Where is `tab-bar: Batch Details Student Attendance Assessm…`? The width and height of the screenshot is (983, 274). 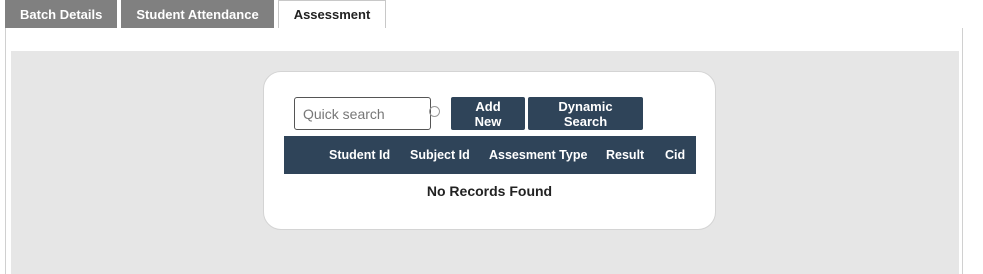 tab-bar: Batch Details Student Attendance Assessm… is located at coordinates (196, 14).